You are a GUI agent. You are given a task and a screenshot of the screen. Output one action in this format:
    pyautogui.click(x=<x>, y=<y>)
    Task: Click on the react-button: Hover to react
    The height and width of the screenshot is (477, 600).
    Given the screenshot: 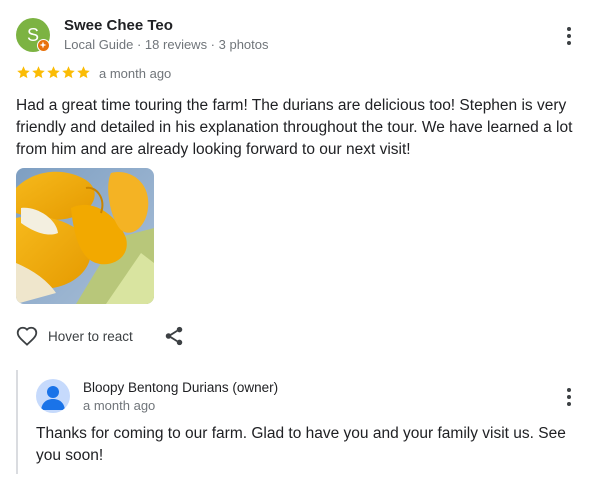 What is the action you would take?
    pyautogui.click(x=74, y=336)
    